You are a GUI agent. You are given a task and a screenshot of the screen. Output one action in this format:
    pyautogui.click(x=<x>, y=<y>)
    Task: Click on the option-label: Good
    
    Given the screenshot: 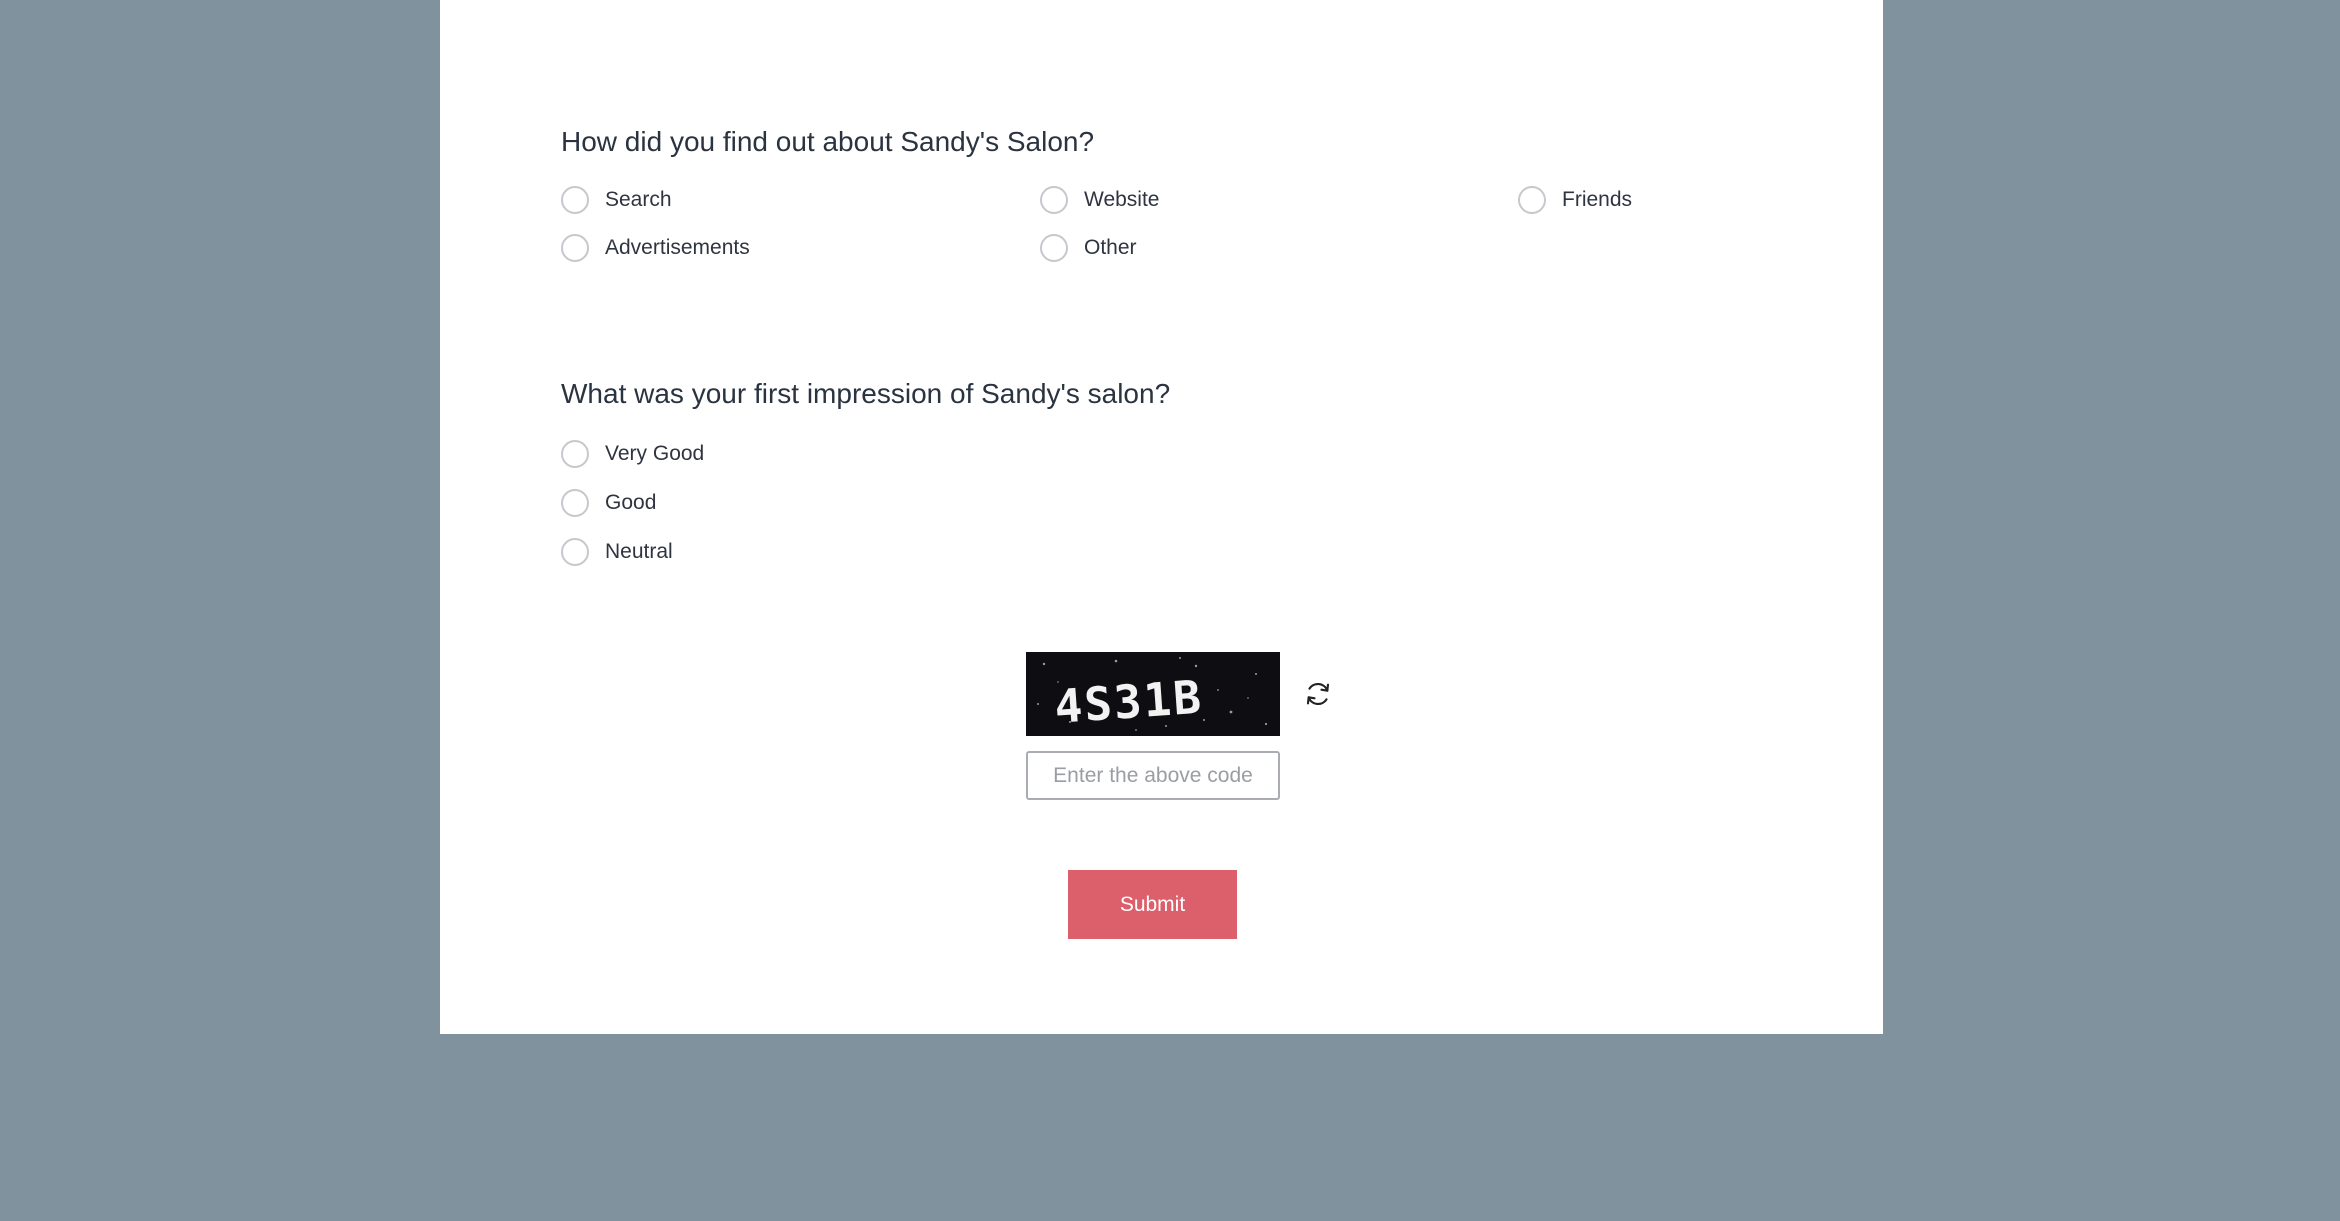 What is the action you would take?
    pyautogui.click(x=631, y=502)
    